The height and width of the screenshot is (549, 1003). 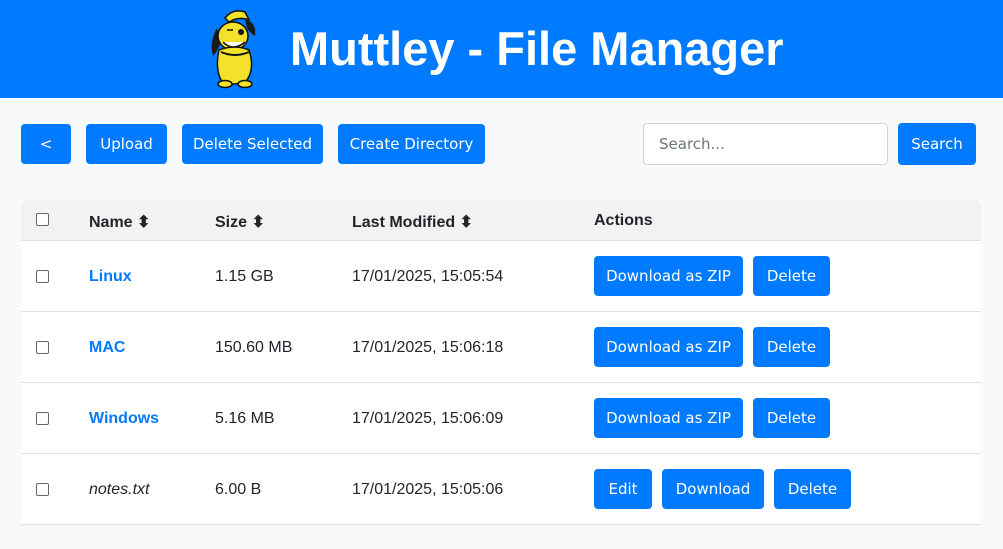 What do you see at coordinates (501, 220) in the screenshot?
I see `table-header: Name ⬍ Size ⬍ Last Modified ⬍ Actions` at bounding box center [501, 220].